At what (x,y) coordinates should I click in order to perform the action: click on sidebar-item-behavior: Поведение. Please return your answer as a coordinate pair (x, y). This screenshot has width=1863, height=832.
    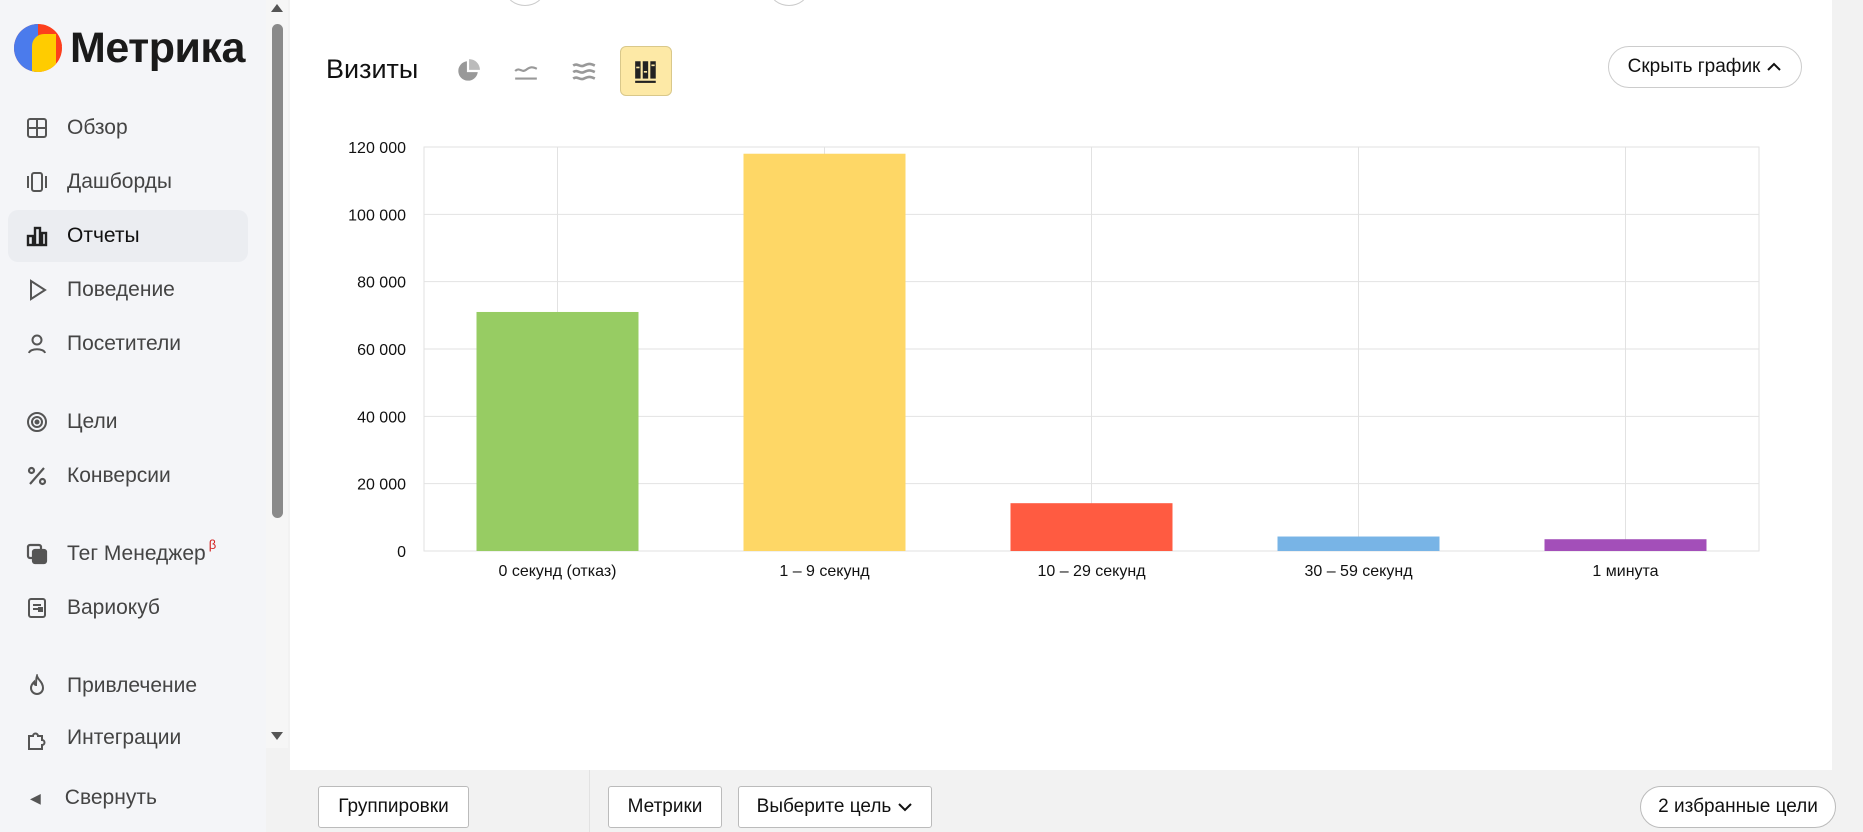
    Looking at the image, I should click on (128, 290).